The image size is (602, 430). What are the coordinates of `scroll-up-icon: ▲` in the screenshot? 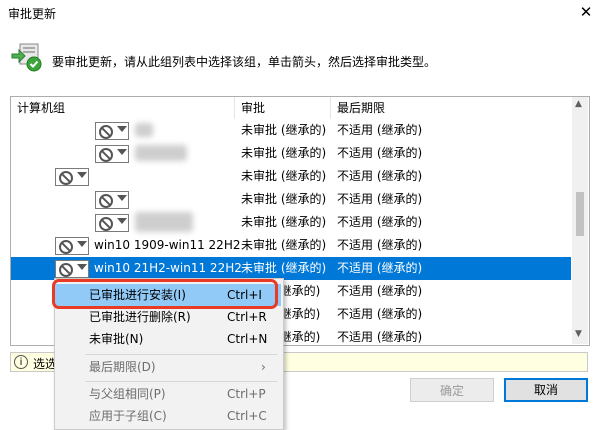 It's located at (578, 104).